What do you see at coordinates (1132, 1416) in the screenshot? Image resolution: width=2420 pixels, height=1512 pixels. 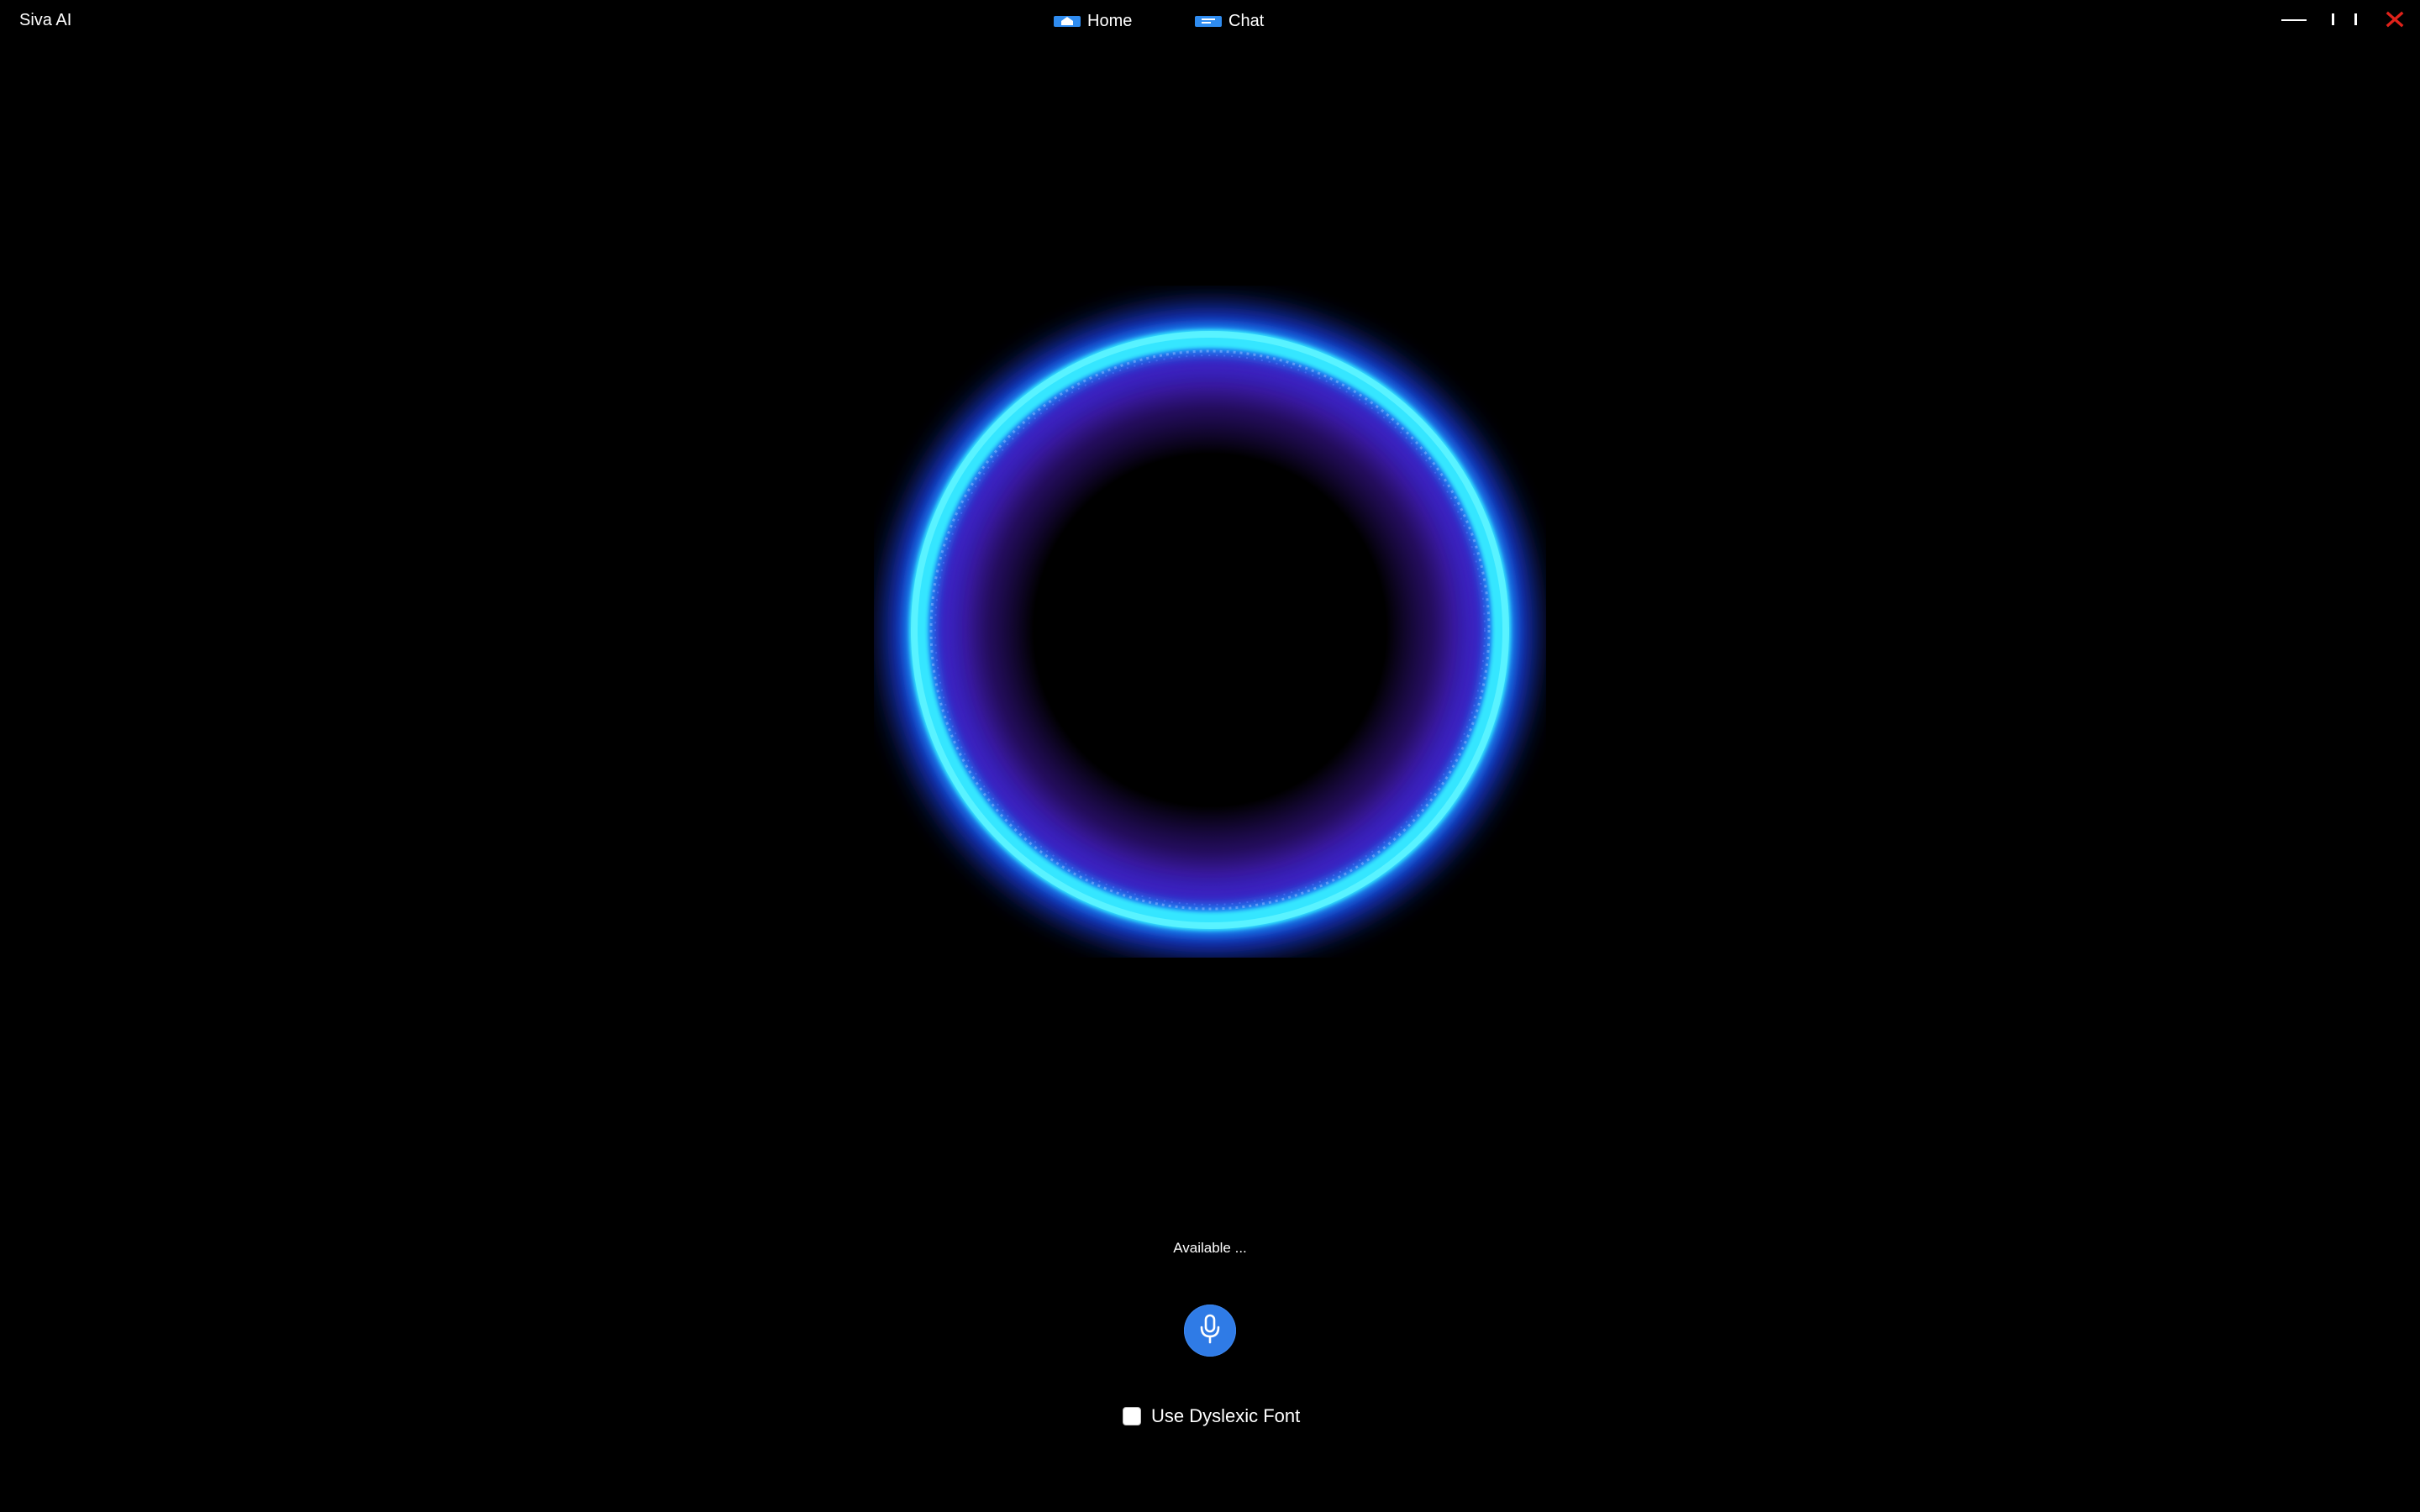 I see `dyslexic-font-checkbox` at bounding box center [1132, 1416].